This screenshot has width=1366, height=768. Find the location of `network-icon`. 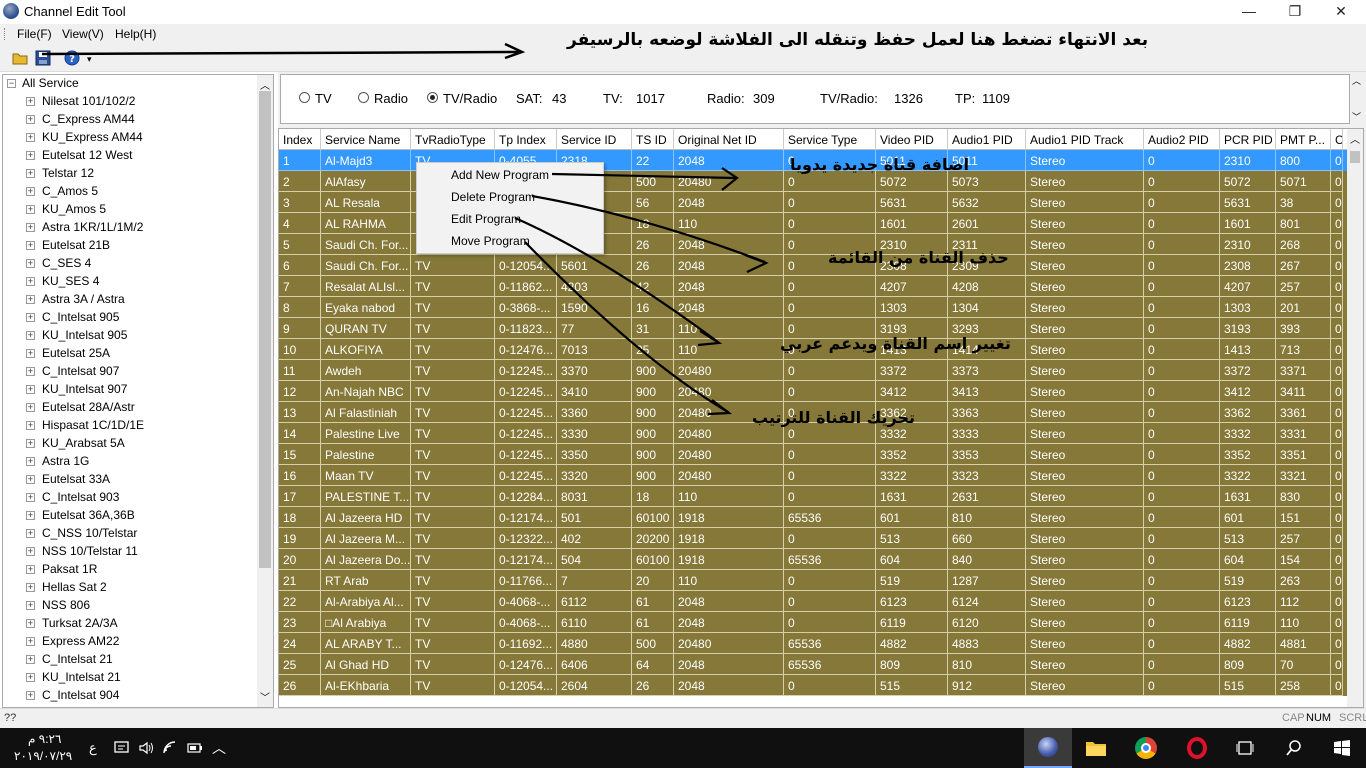

network-icon is located at coordinates (170, 748).